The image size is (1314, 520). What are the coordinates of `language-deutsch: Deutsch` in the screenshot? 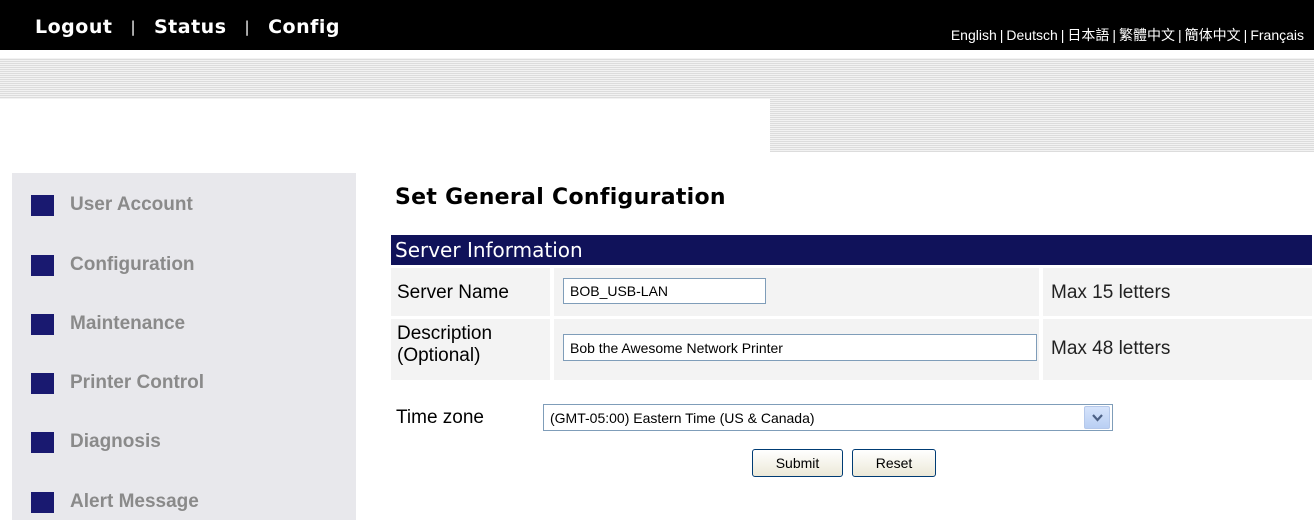 It's located at (1031, 35).